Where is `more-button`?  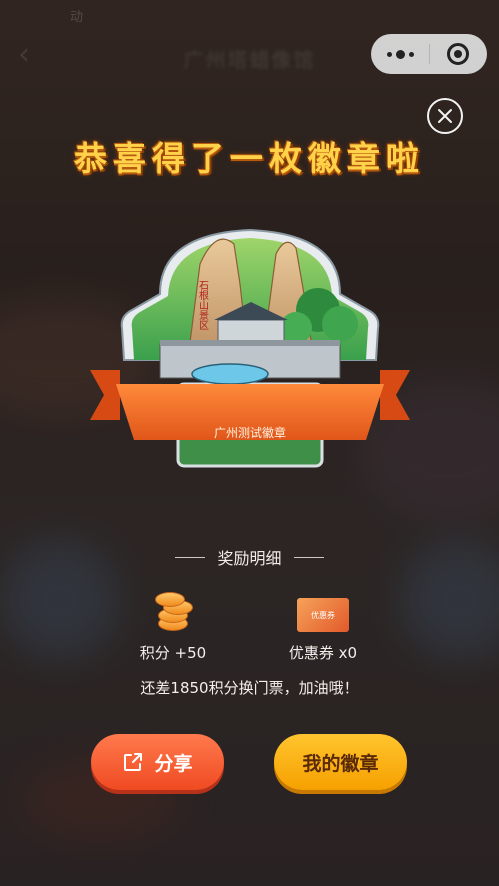
more-button is located at coordinates (400, 54).